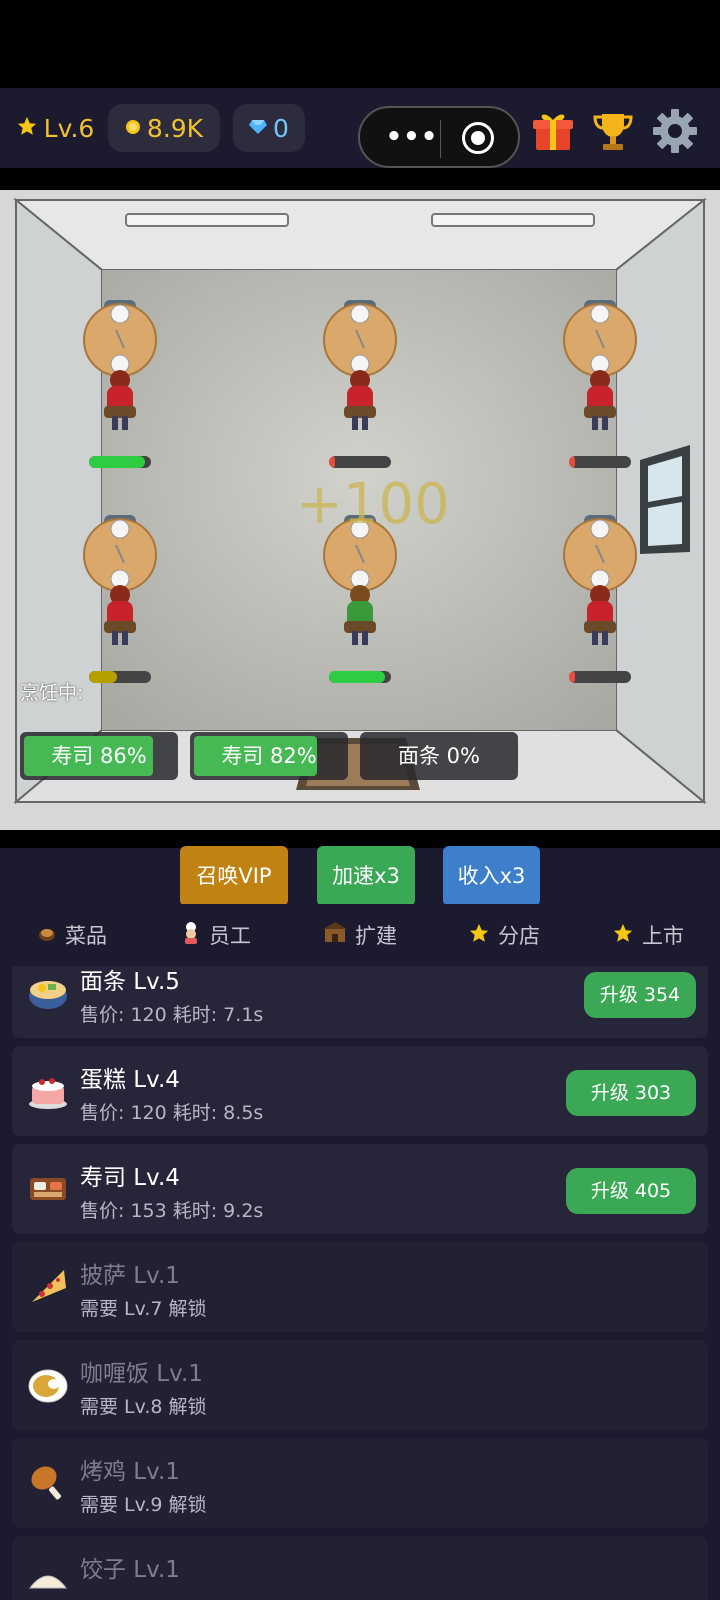 The image size is (720, 1600). I want to click on dish-details: 需要 Lv.7 解锁, so click(143, 1309).